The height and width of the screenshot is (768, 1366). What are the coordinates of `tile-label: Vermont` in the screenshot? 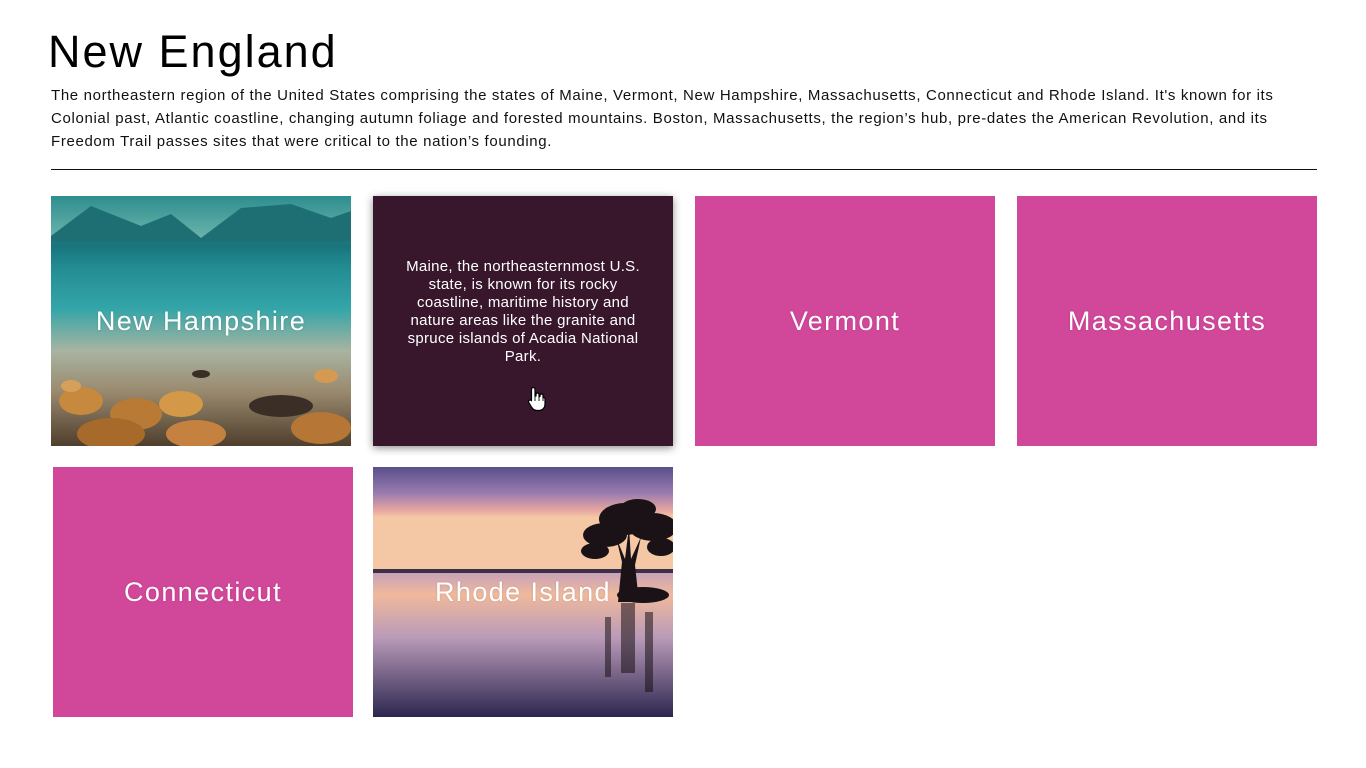 It's located at (845, 320).